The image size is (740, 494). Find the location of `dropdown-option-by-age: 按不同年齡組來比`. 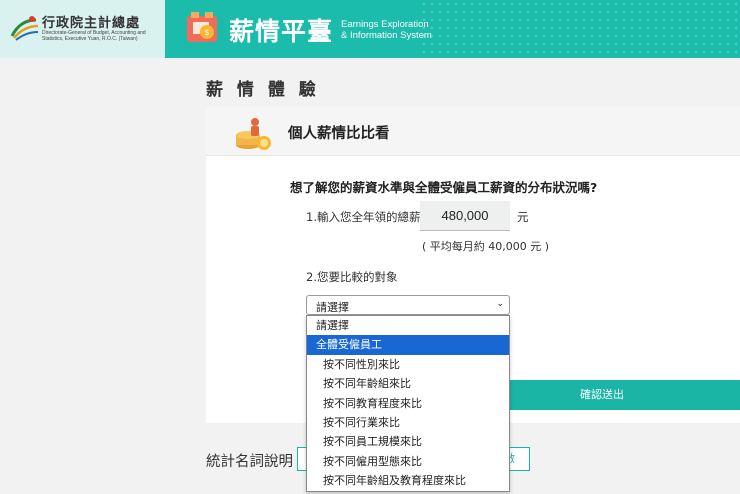

dropdown-option-by-age: 按不同年齡組來比 is located at coordinates (408, 383).